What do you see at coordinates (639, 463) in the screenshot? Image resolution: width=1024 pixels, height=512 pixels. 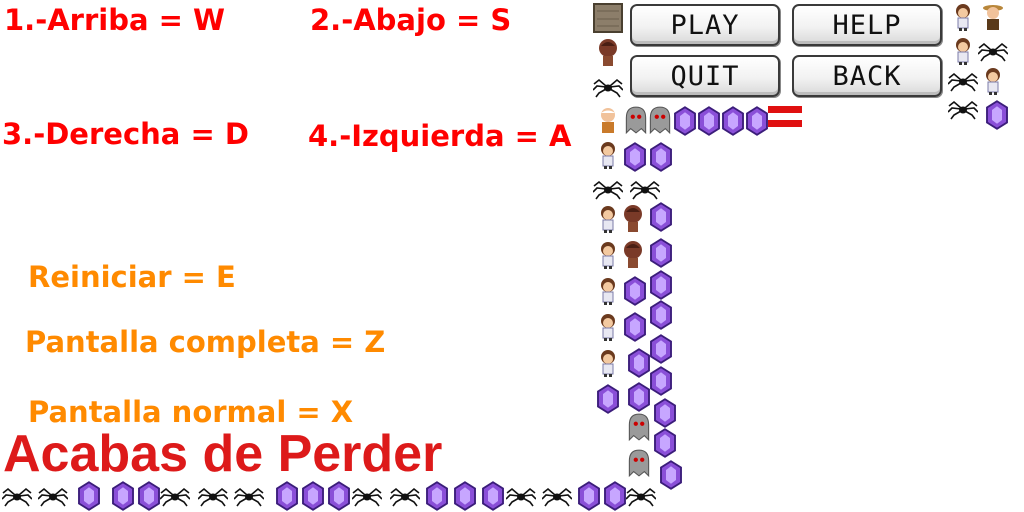 I see `ghost-icon` at bounding box center [639, 463].